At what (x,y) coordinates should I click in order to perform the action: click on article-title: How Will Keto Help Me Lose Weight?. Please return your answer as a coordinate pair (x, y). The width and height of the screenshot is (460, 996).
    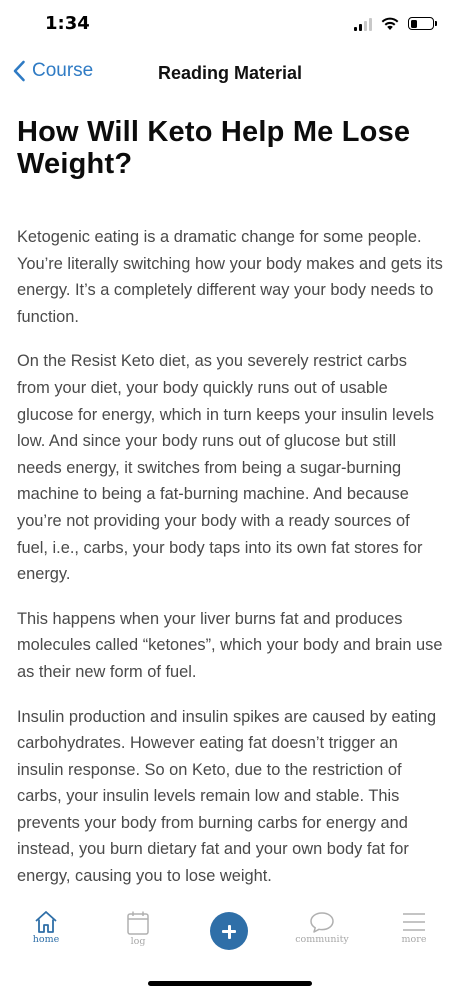
    Looking at the image, I should click on (214, 148).